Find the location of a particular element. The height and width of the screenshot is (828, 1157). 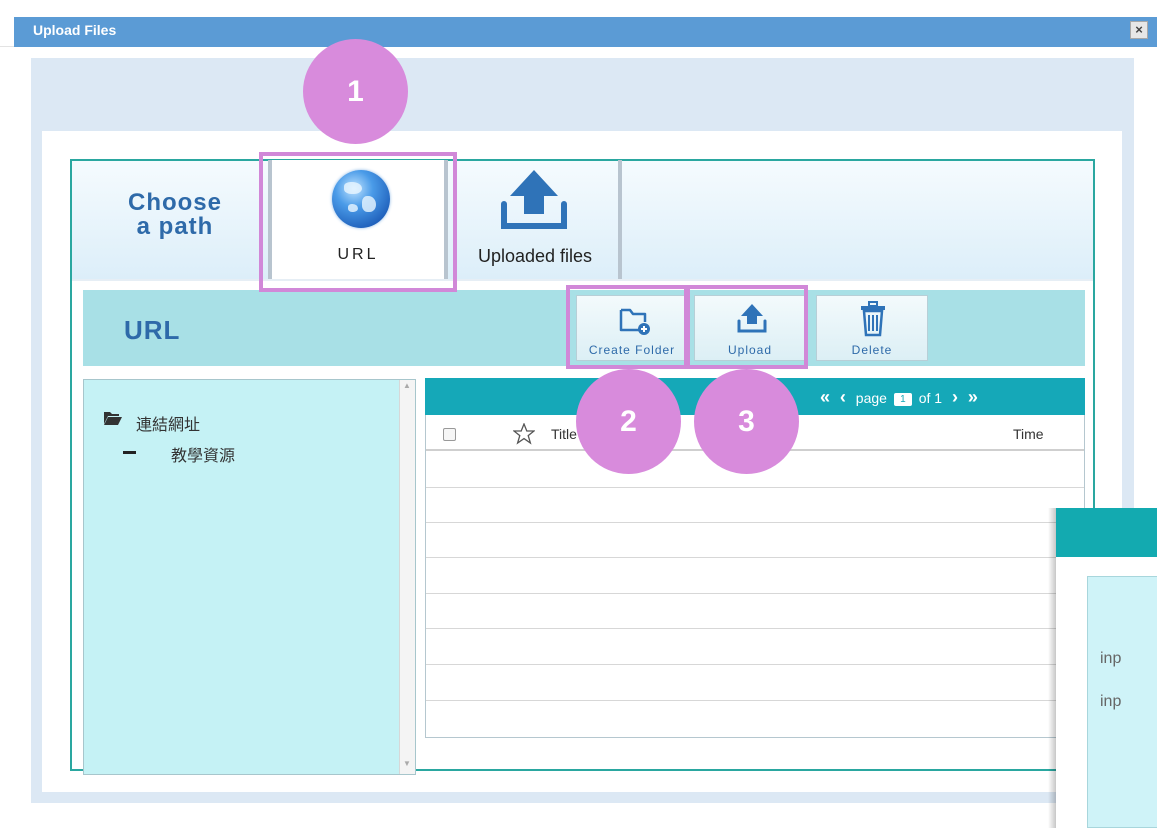

folder-tree is located at coordinates (249, 577).